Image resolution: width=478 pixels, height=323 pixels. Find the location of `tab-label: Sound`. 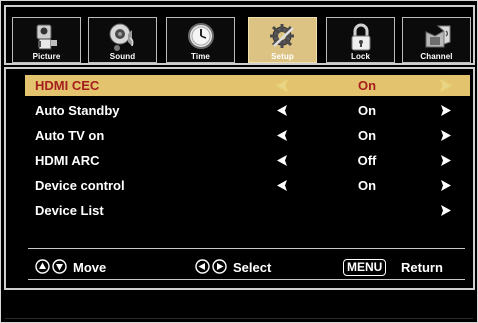

tab-label: Sound is located at coordinates (122, 56).